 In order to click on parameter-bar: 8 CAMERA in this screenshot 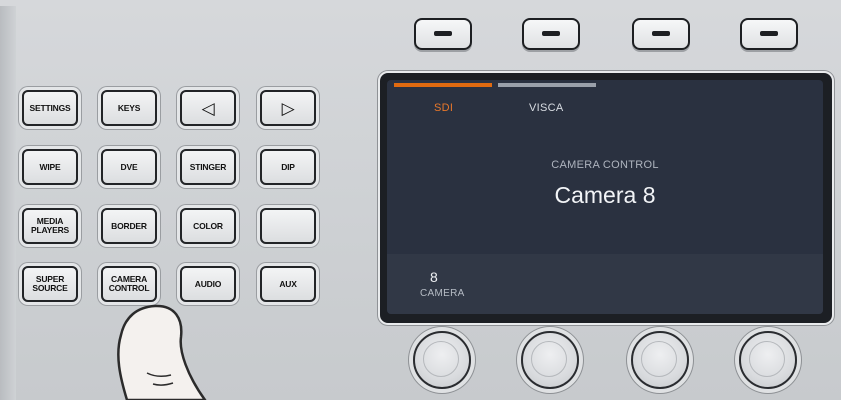, I will do `click(605, 284)`.